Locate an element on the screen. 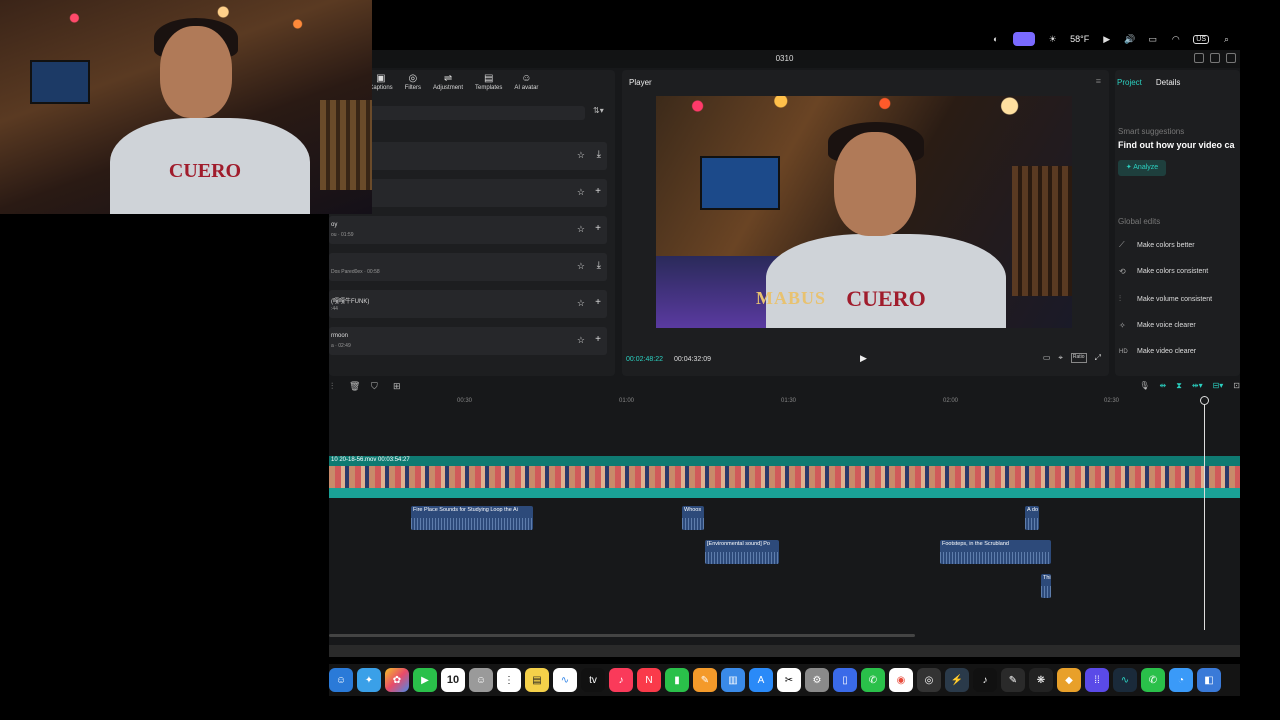 This screenshot has height=720, width=1280. delete-icon: 🗑 is located at coordinates (354, 386).